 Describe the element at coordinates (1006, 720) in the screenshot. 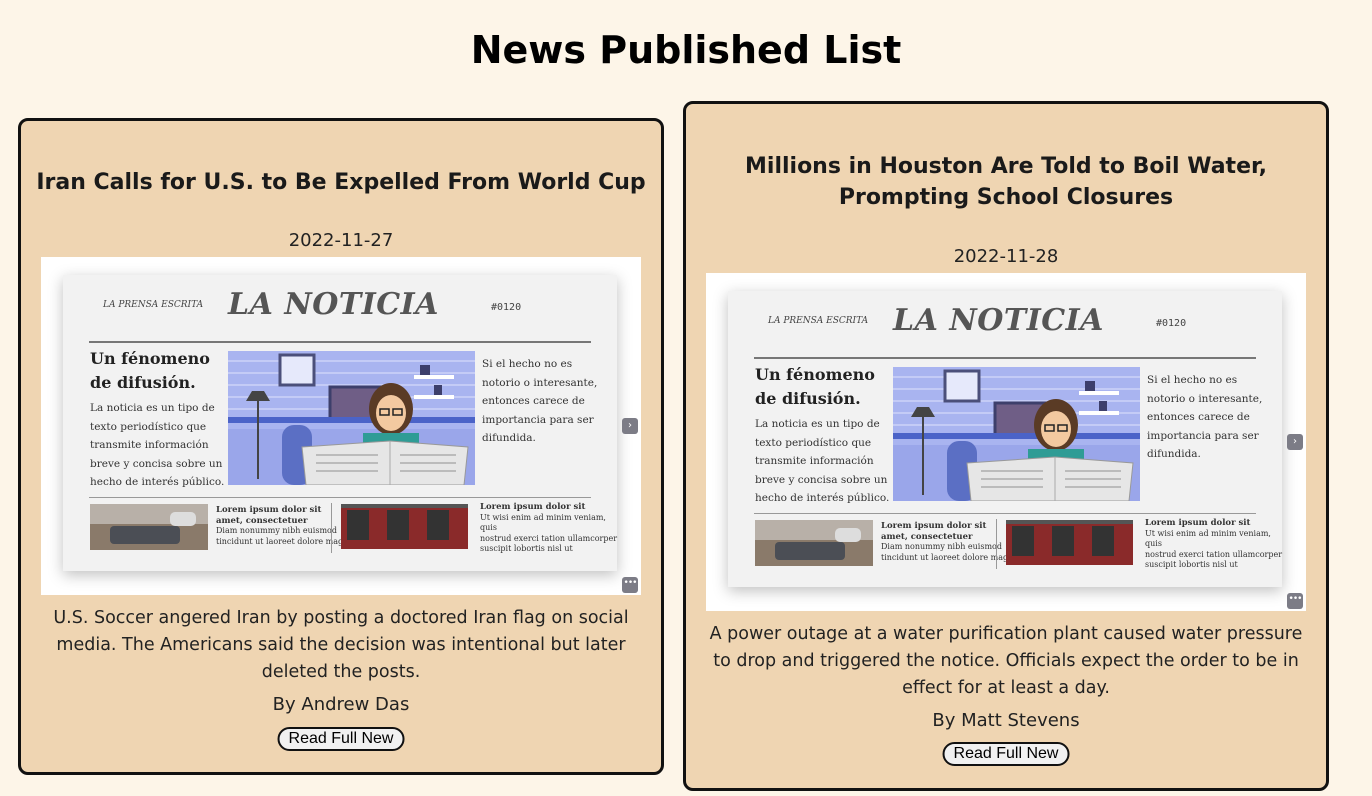

I see `news-author: By Matt Stevens` at that location.